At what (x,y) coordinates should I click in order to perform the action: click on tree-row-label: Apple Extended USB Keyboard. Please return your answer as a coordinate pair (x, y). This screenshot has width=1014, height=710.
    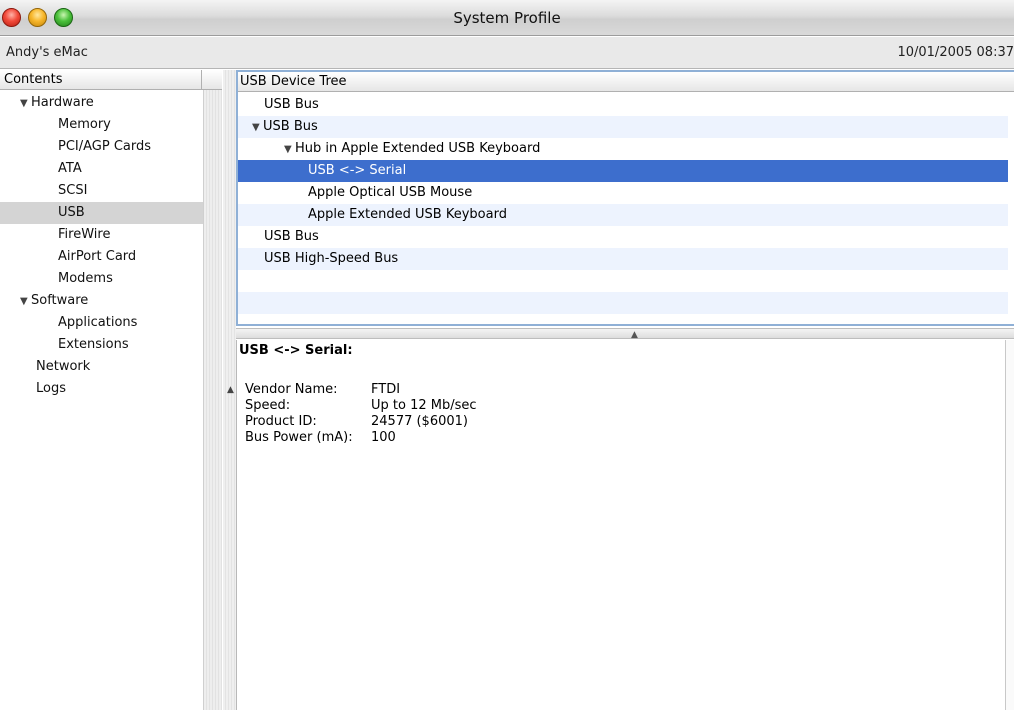
    Looking at the image, I should click on (407, 214).